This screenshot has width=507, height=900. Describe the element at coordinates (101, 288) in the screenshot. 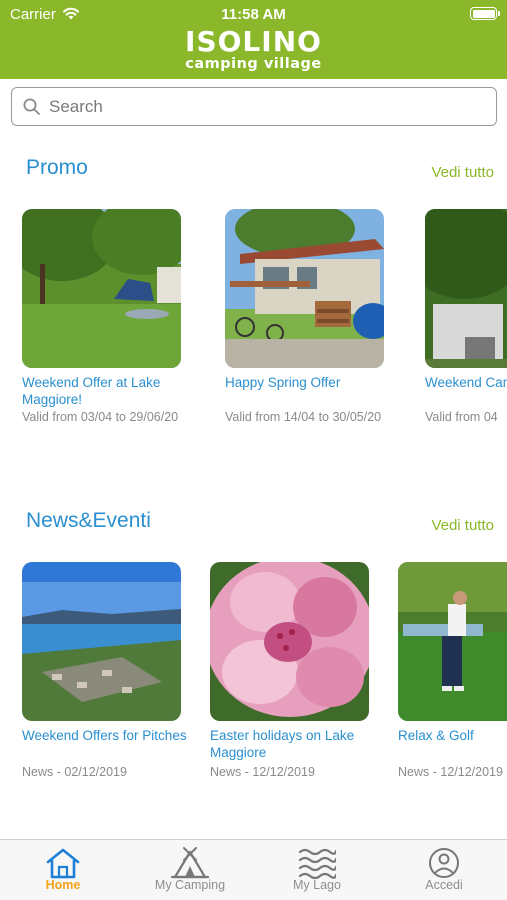

I see `camping-meadow-photo` at that location.